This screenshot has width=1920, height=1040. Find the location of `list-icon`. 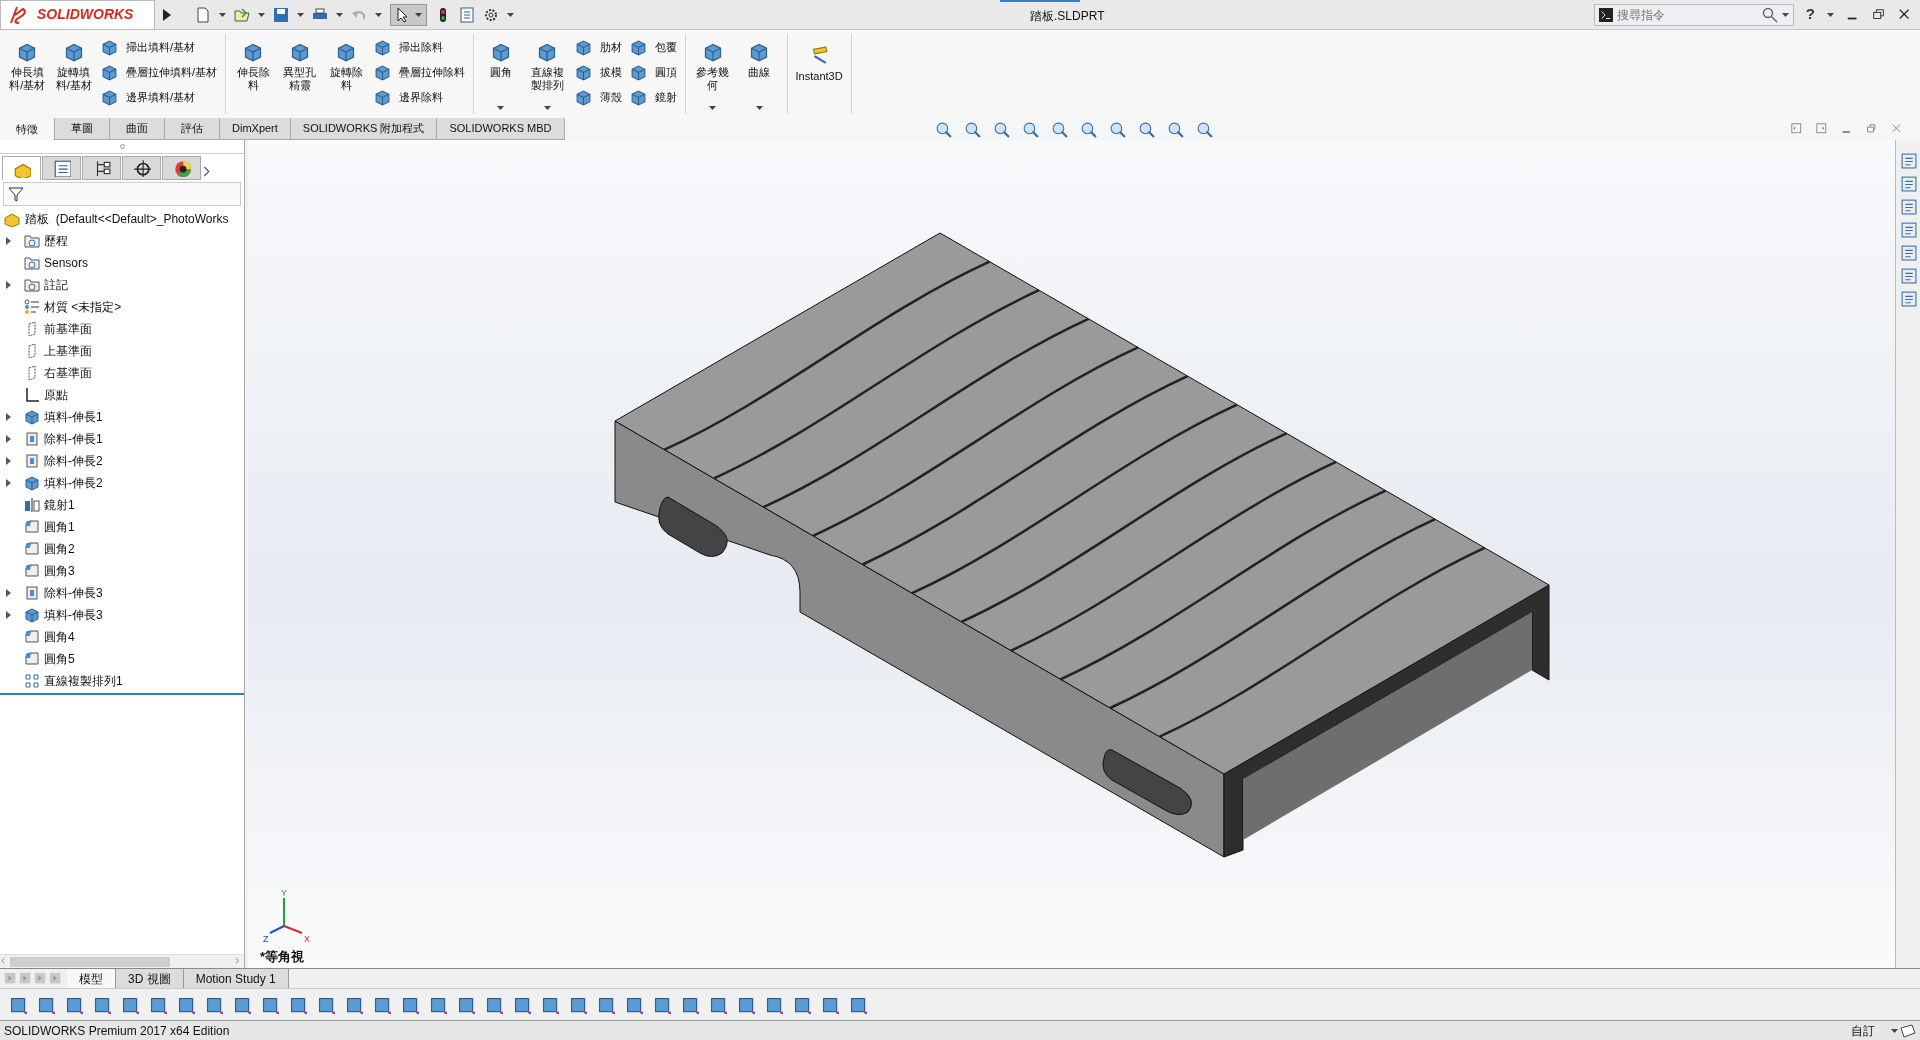

list-icon is located at coordinates (61, 168).